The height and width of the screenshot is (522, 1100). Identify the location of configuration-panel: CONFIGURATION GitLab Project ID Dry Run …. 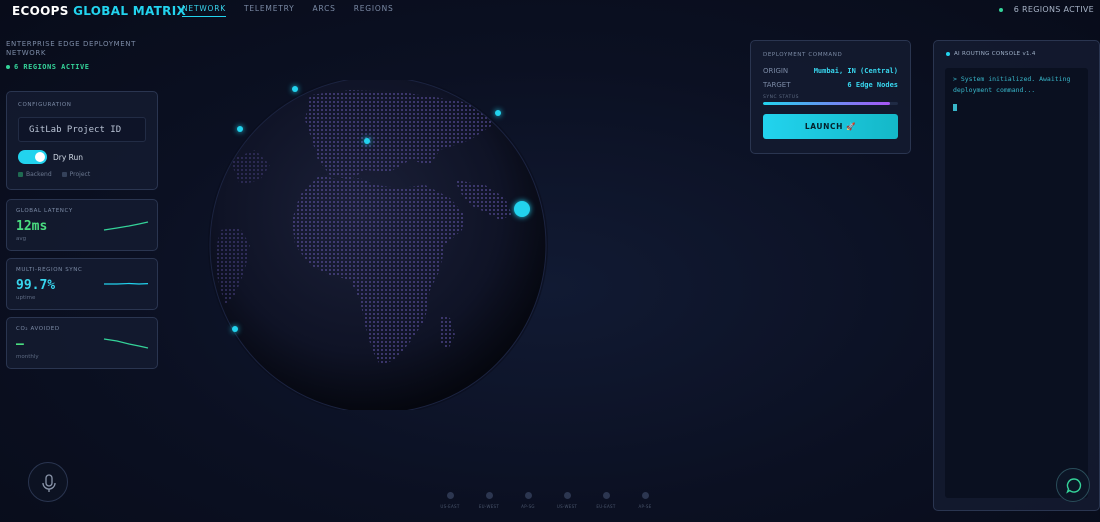
(82, 140).